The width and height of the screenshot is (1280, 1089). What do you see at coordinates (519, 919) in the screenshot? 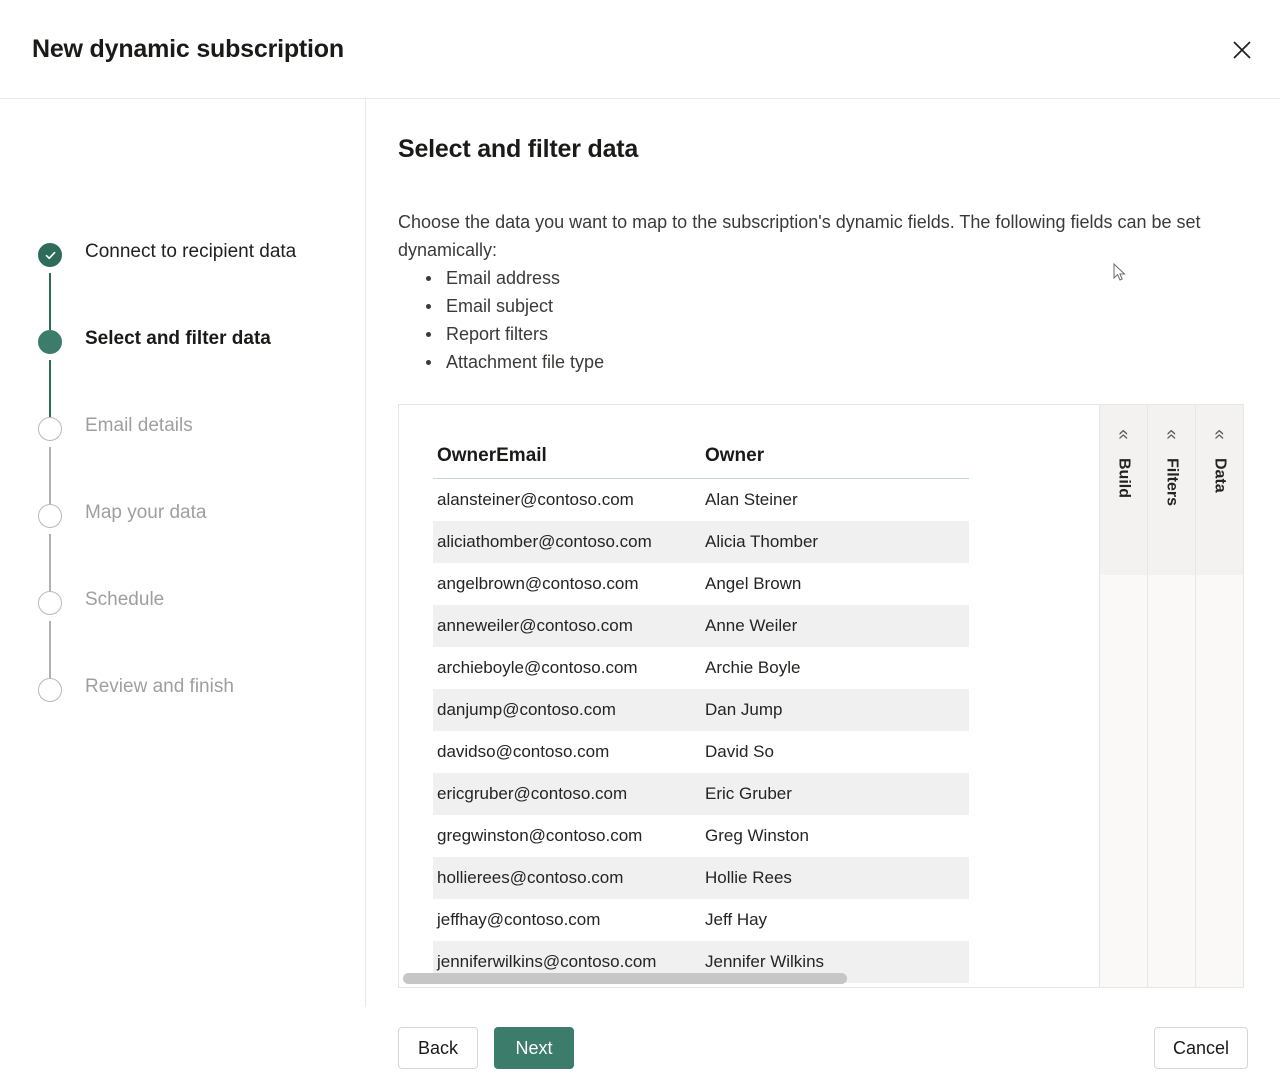
I see `cell-owneremail: jeffhay@contoso.com` at bounding box center [519, 919].